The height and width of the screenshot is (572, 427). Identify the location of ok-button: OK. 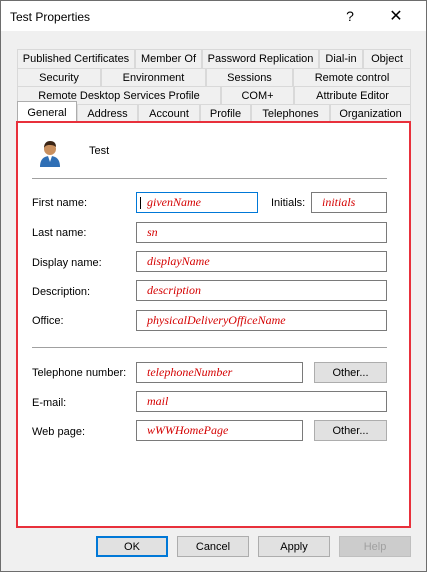
(132, 546).